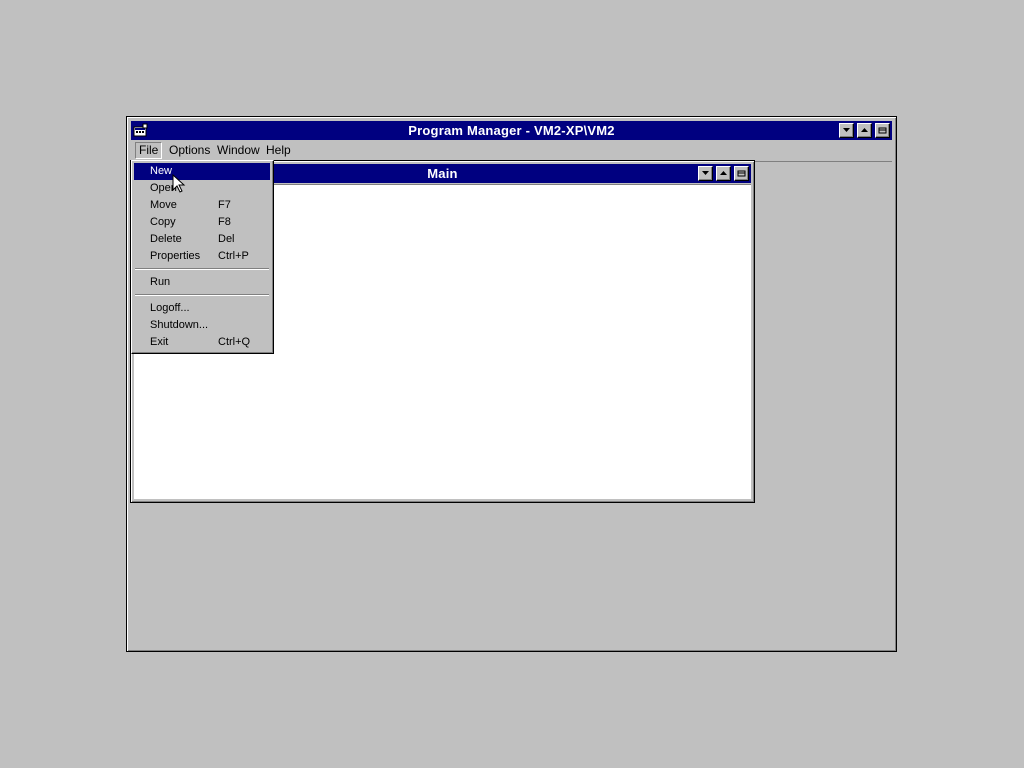  I want to click on file-menu-item-properties: Properties Ctrl+P, so click(202, 256).